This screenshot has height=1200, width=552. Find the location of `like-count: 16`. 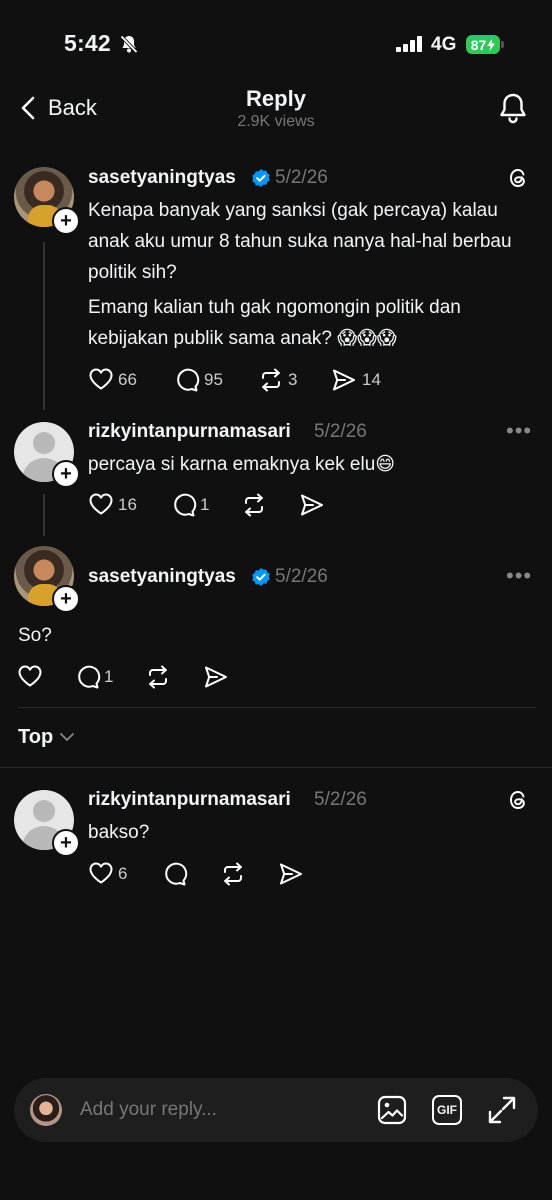

like-count: 16 is located at coordinates (127, 504).